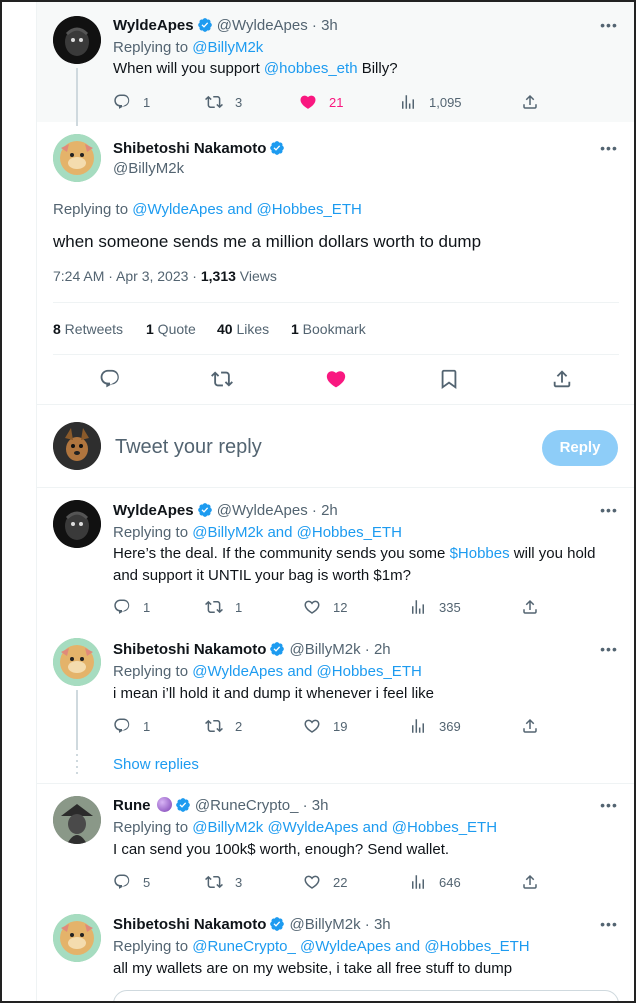 Image resolution: width=636 pixels, height=1003 pixels. I want to click on bookmarks-stat: 1 Bookmark, so click(328, 329).